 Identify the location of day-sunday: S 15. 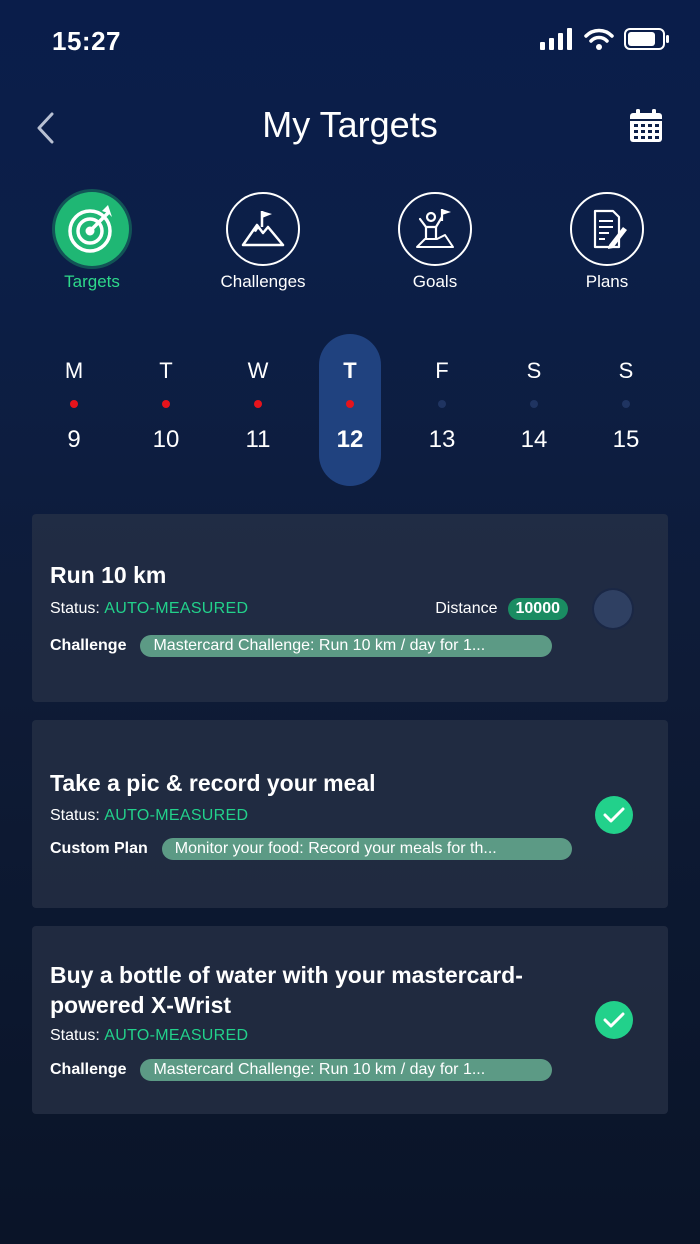
(626, 410).